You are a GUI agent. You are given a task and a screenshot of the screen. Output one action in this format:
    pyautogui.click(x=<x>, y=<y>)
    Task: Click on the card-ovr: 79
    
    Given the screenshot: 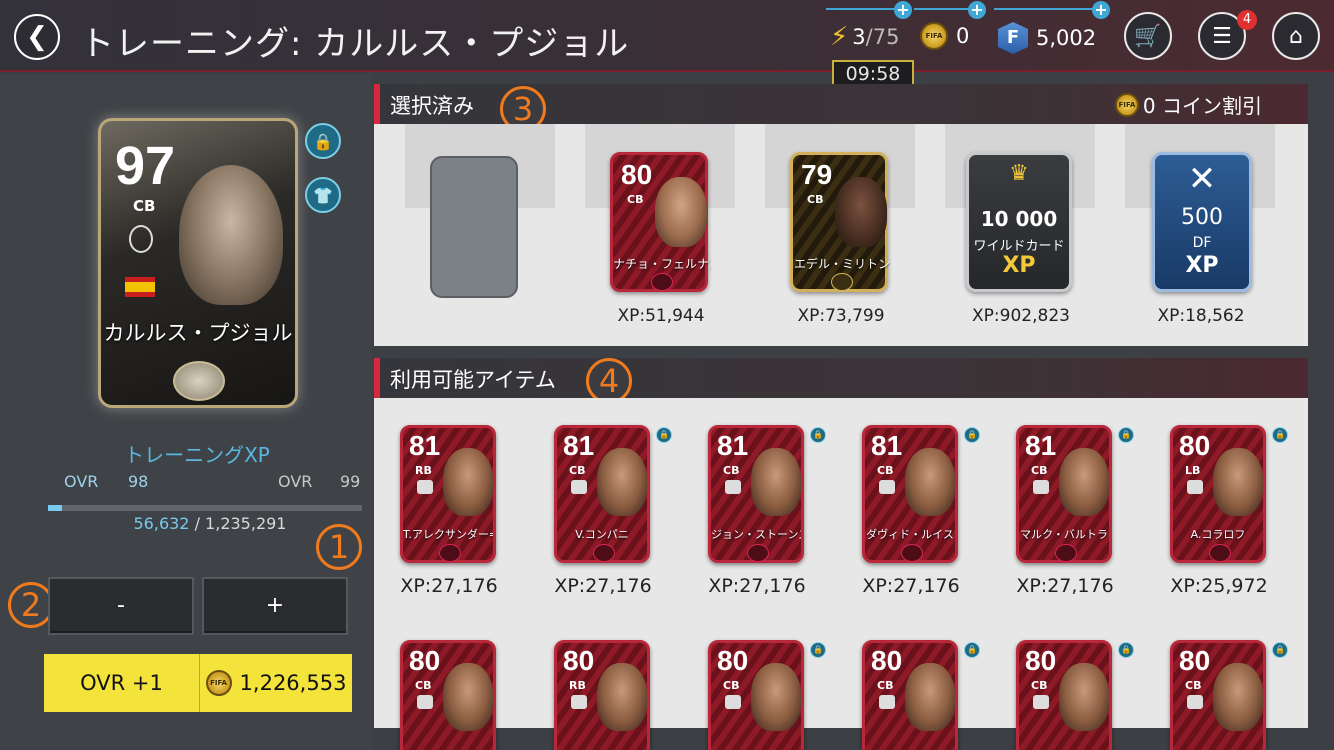 What is the action you would take?
    pyautogui.click(x=817, y=174)
    